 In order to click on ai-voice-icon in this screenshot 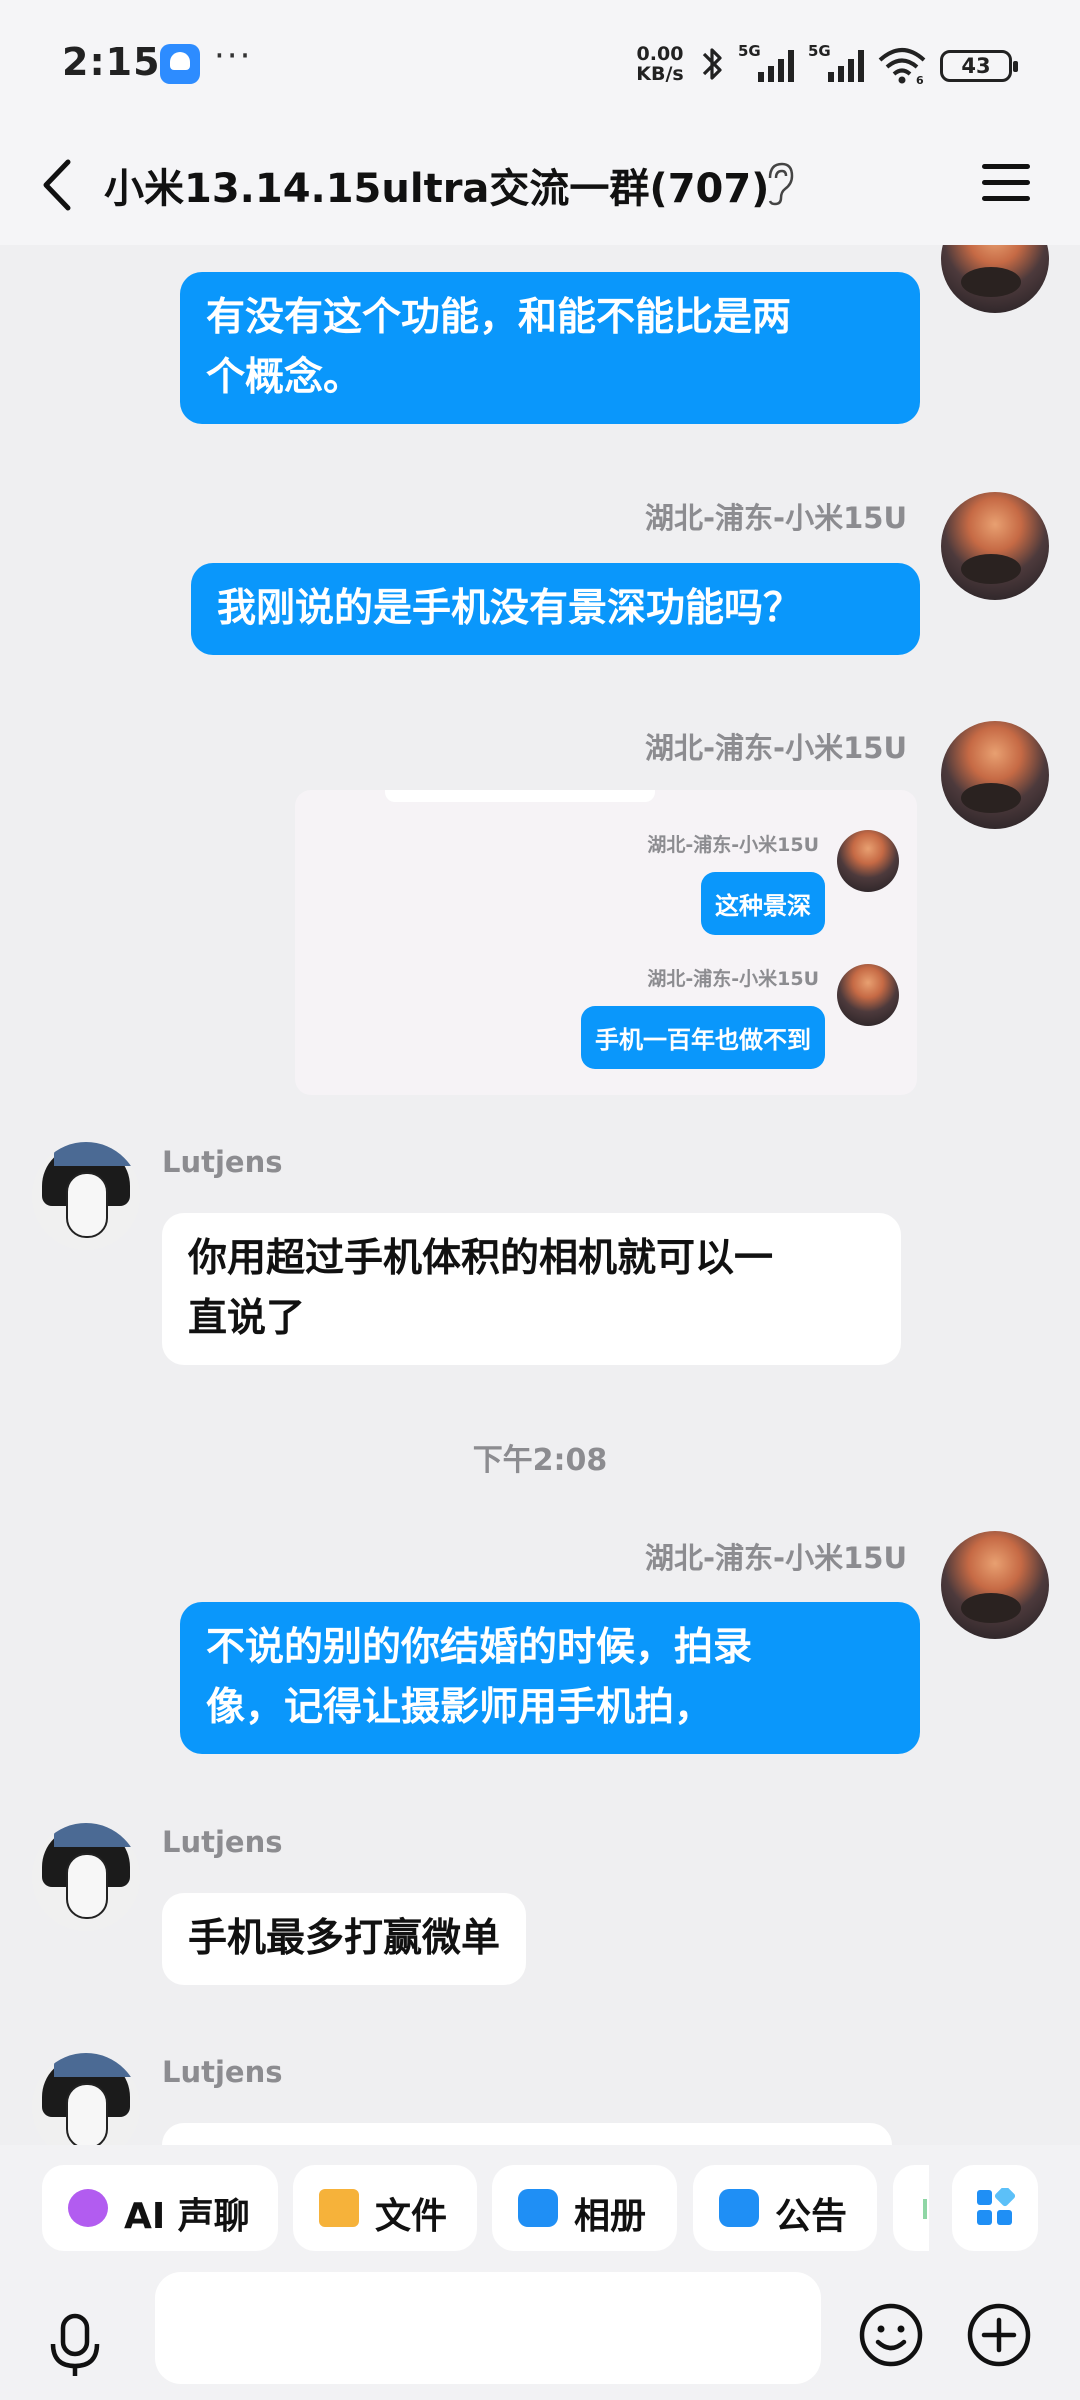, I will do `click(88, 2208)`.